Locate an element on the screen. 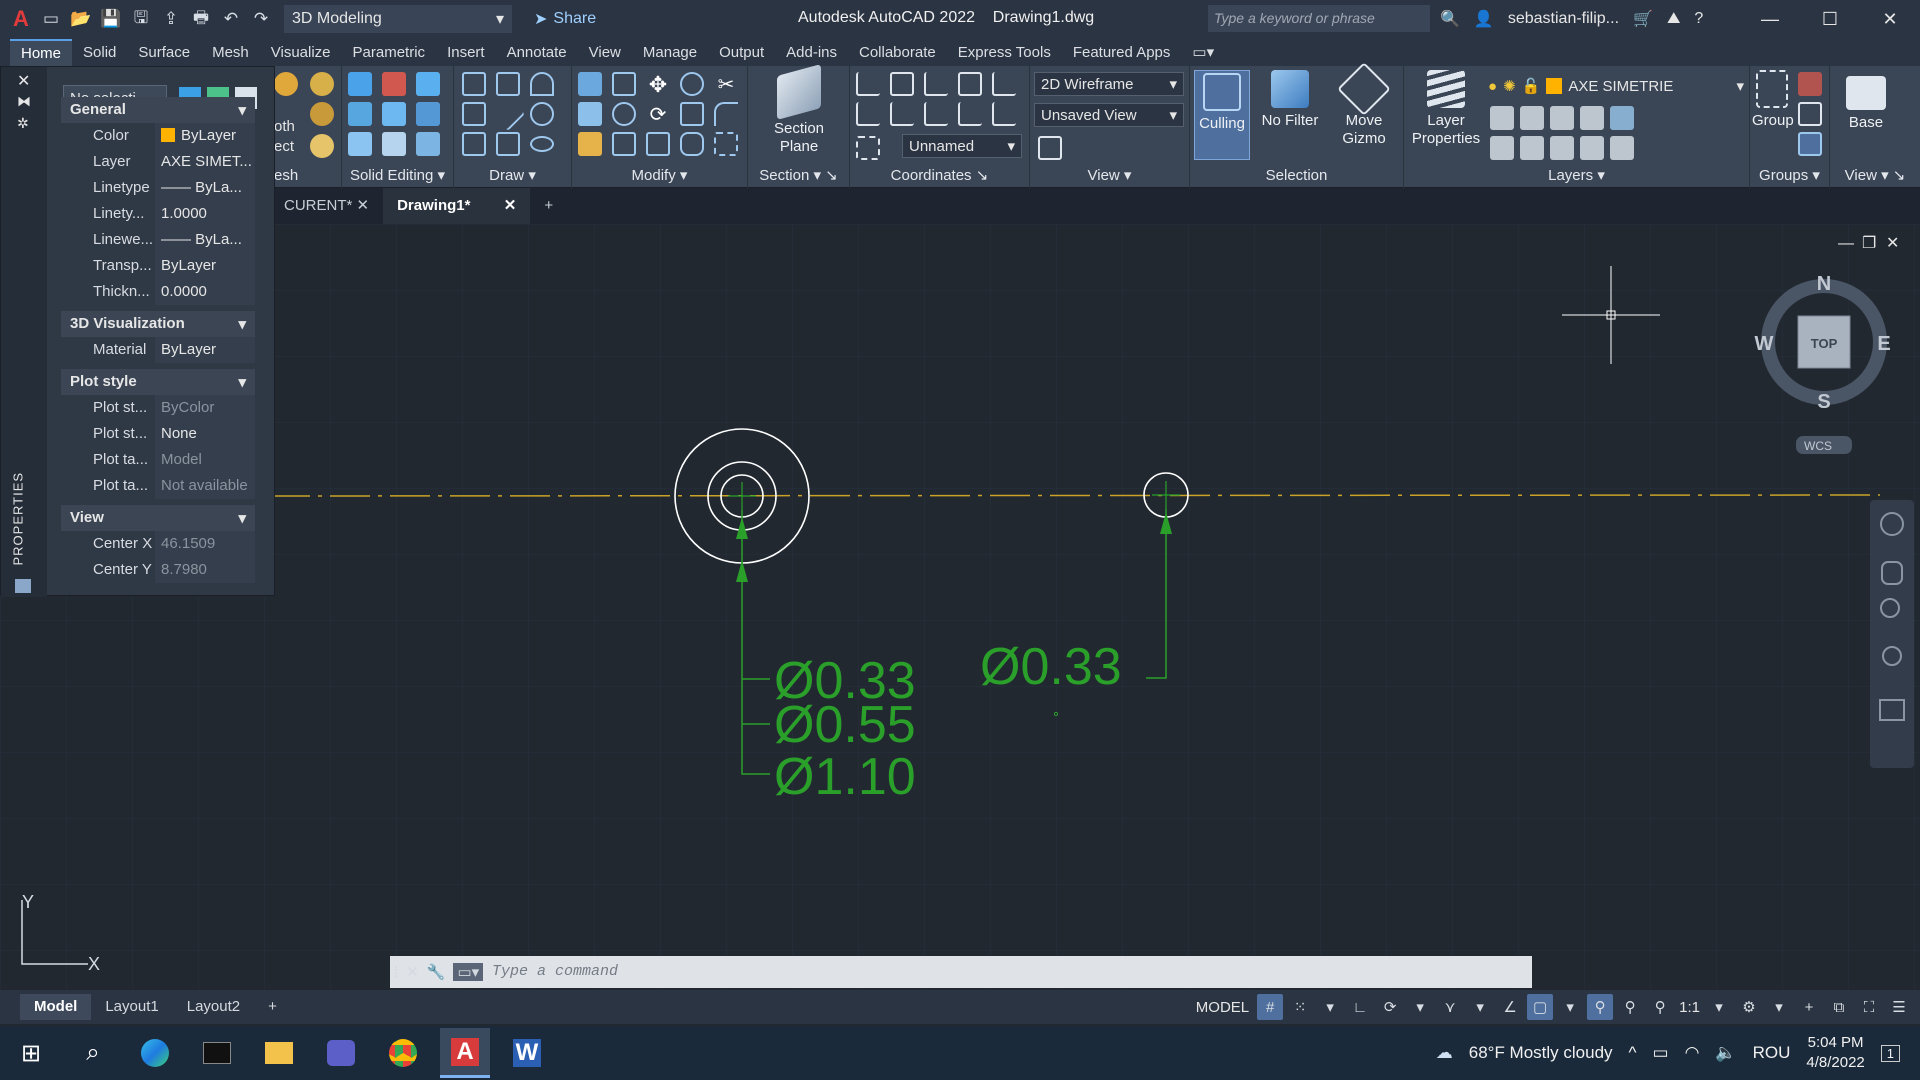 This screenshot has width=1920, height=1080. polar-icon: ⟳ is located at coordinates (1390, 1007).